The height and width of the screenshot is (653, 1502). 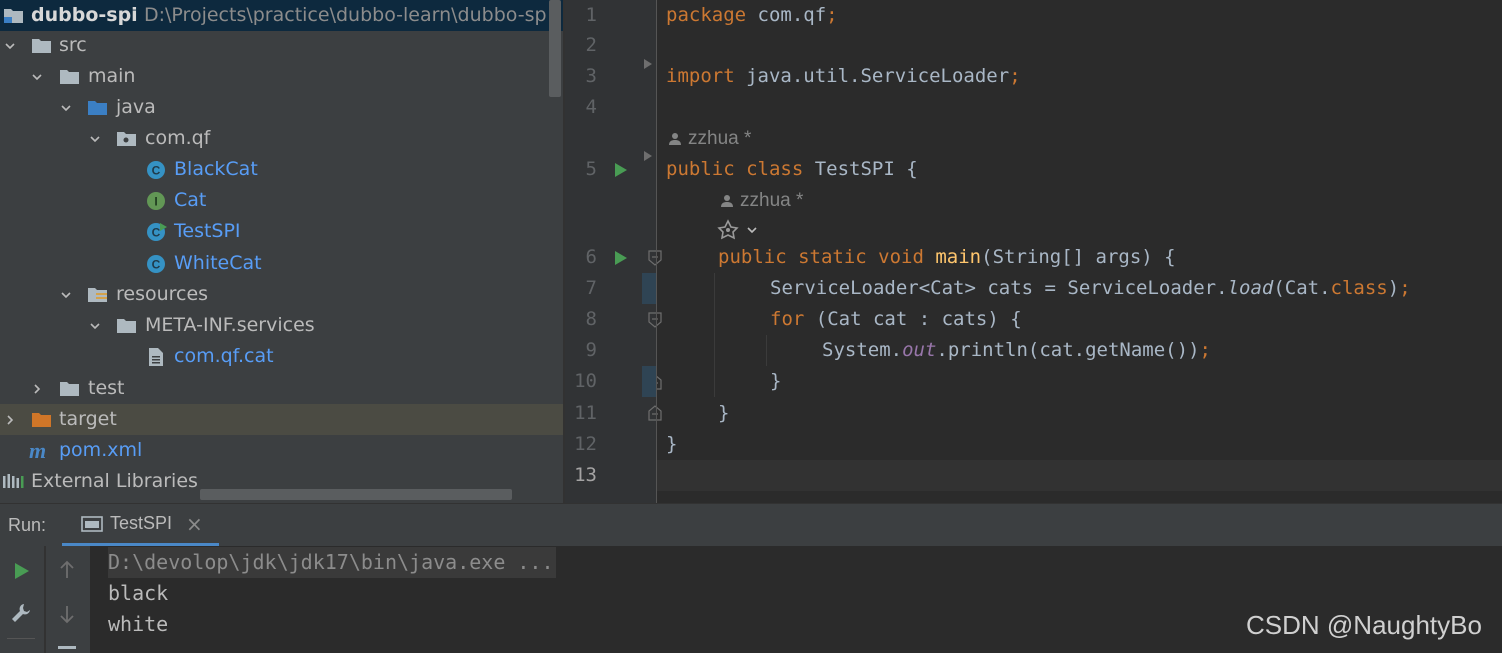 What do you see at coordinates (1068, 350) in the screenshot?
I see `code-text: .println(cat.getName())` at bounding box center [1068, 350].